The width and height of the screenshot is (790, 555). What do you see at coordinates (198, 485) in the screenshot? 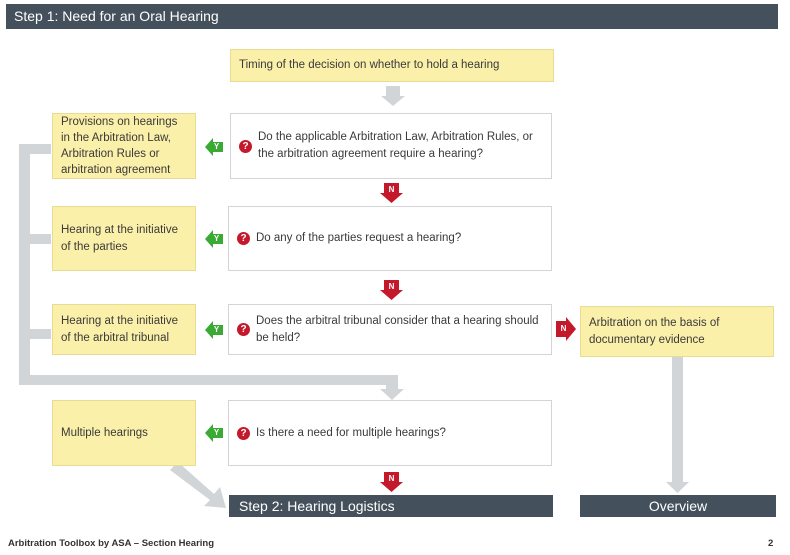
I see `gray-diagonal-arrow` at bounding box center [198, 485].